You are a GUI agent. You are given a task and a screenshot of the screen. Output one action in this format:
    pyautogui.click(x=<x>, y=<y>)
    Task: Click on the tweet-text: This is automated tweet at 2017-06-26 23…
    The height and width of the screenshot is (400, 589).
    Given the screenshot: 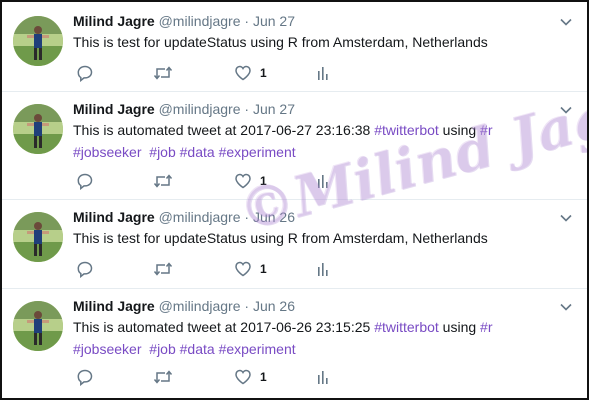 What is the action you would take?
    pyautogui.click(x=318, y=338)
    